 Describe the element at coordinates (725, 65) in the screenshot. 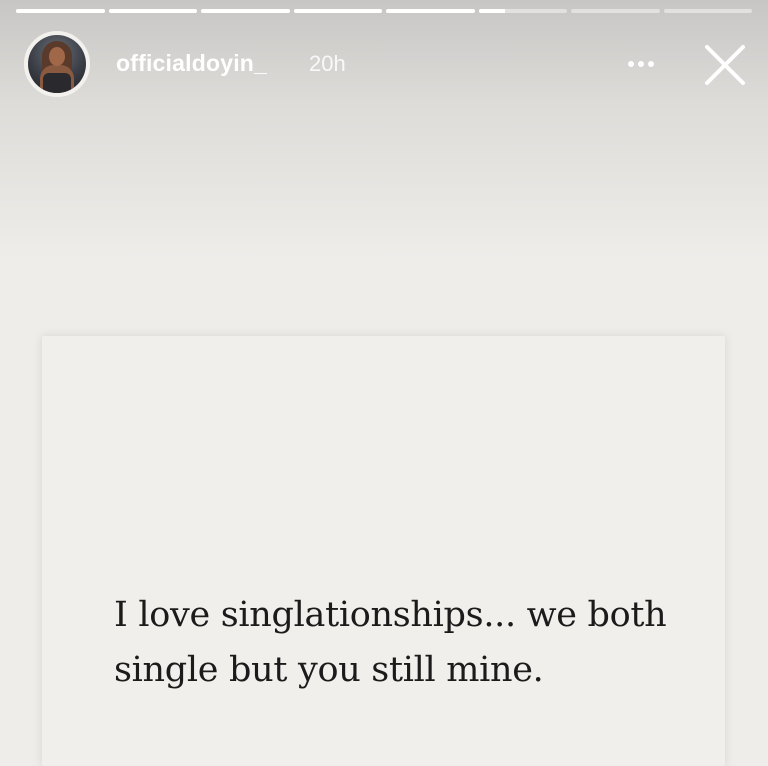

I see `close-icon` at that location.